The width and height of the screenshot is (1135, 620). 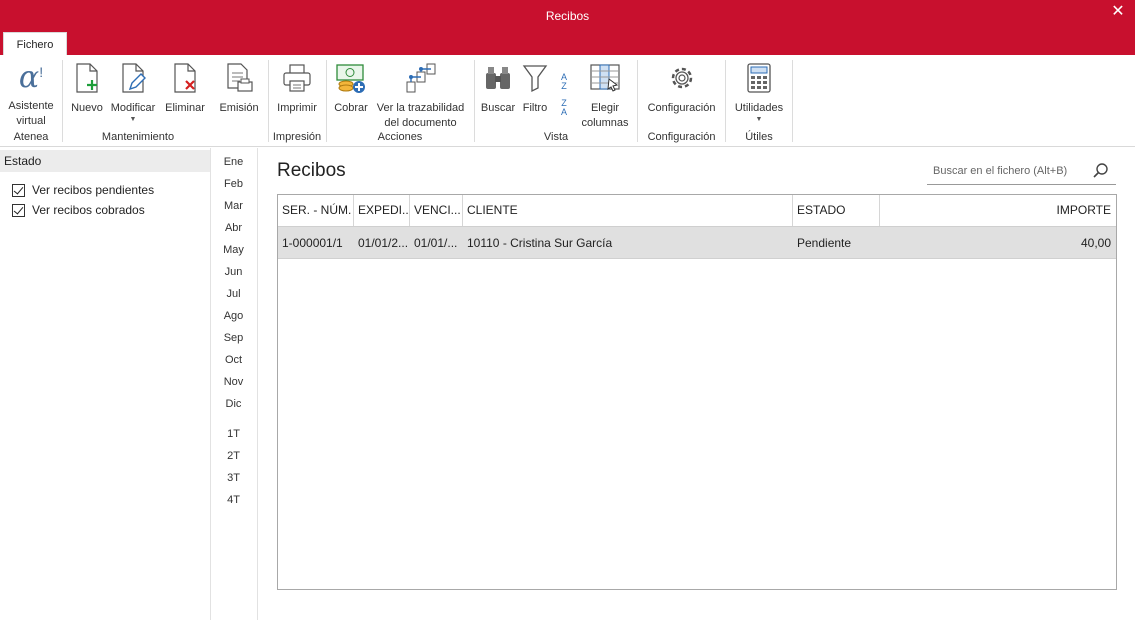 I want to click on utilidades-button: Utilidades ▼, so click(x=759, y=92).